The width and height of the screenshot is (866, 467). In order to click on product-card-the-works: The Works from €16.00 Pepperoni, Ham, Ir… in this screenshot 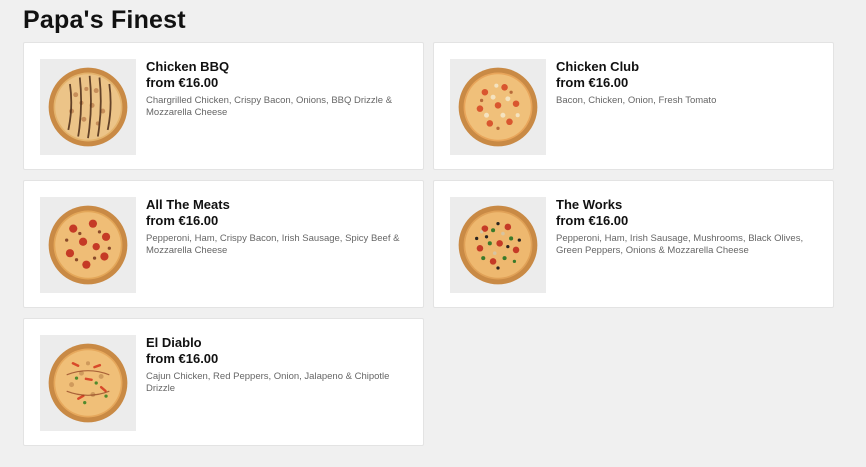, I will do `click(633, 244)`.